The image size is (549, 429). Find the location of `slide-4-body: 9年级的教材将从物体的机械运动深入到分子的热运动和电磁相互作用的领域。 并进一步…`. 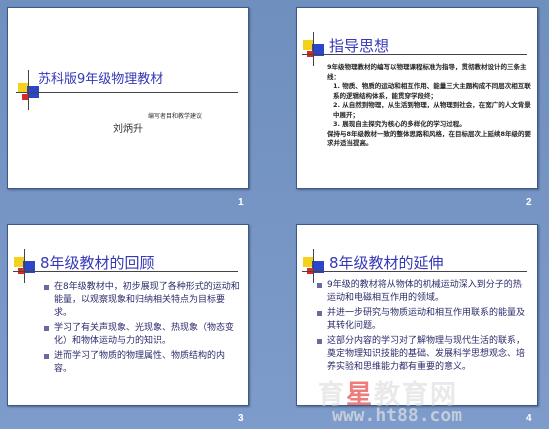

slide-4-body: 9年级的教材将从物体的机械运动深入到分子的热运动和电磁相互作用的领域。 并进一步… is located at coordinates (423, 327).